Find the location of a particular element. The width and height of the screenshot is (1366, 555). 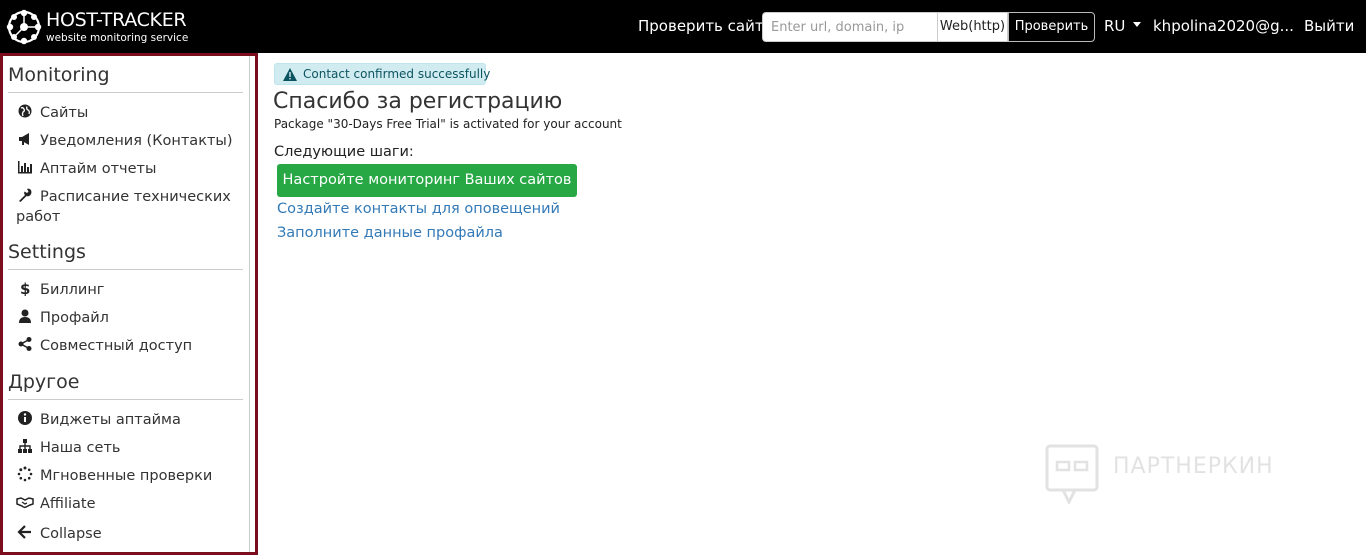

sidebar-item-uptime-reports: Аптайм отчеты is located at coordinates (86, 168).